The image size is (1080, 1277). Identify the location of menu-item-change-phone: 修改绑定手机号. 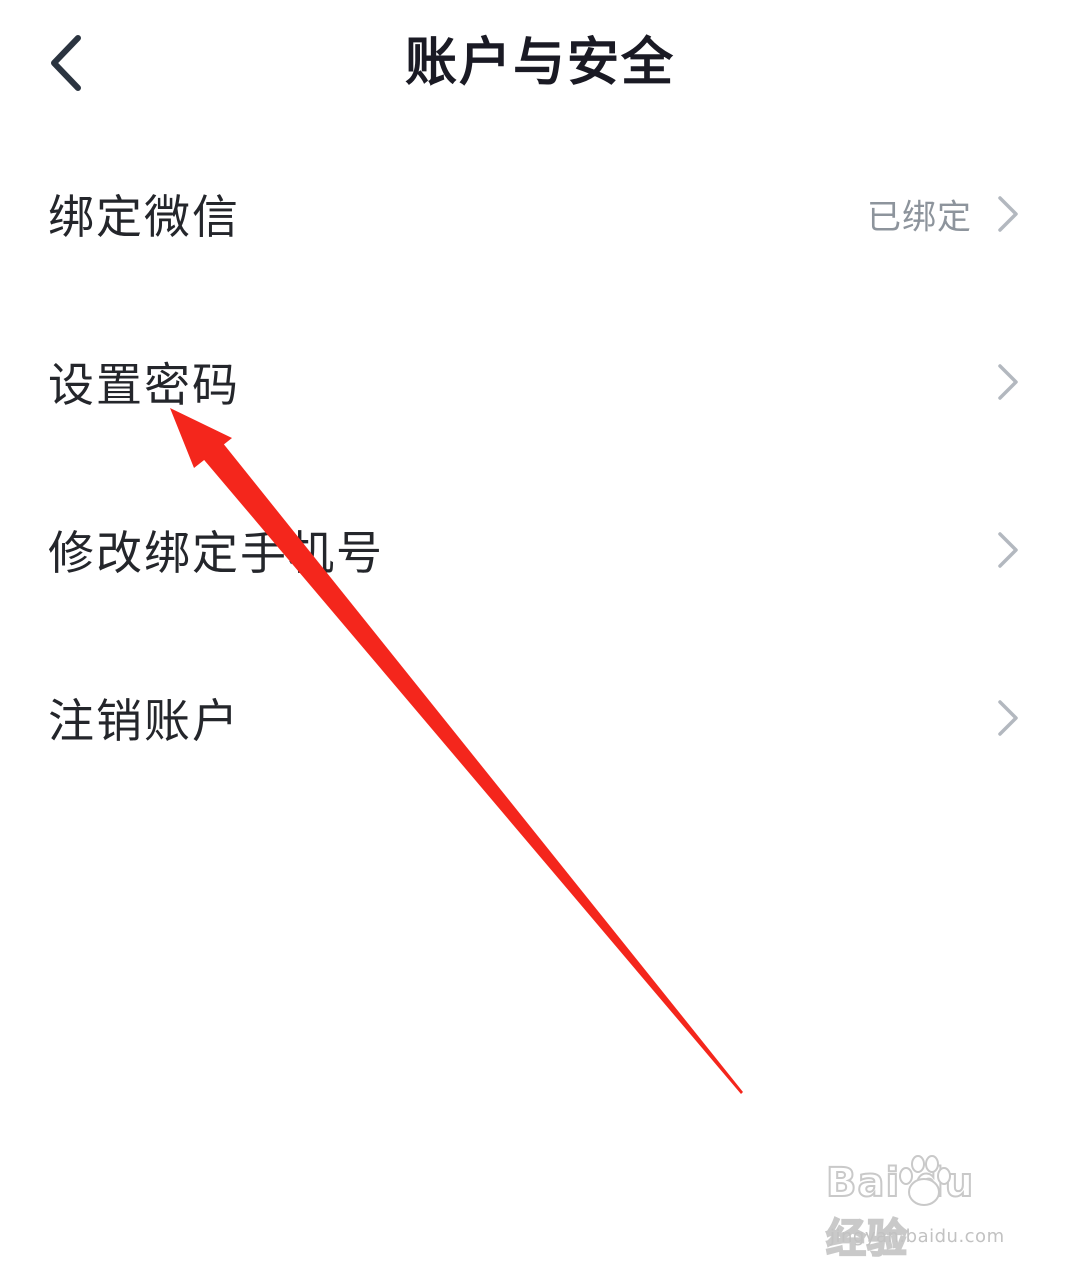
(540, 550).